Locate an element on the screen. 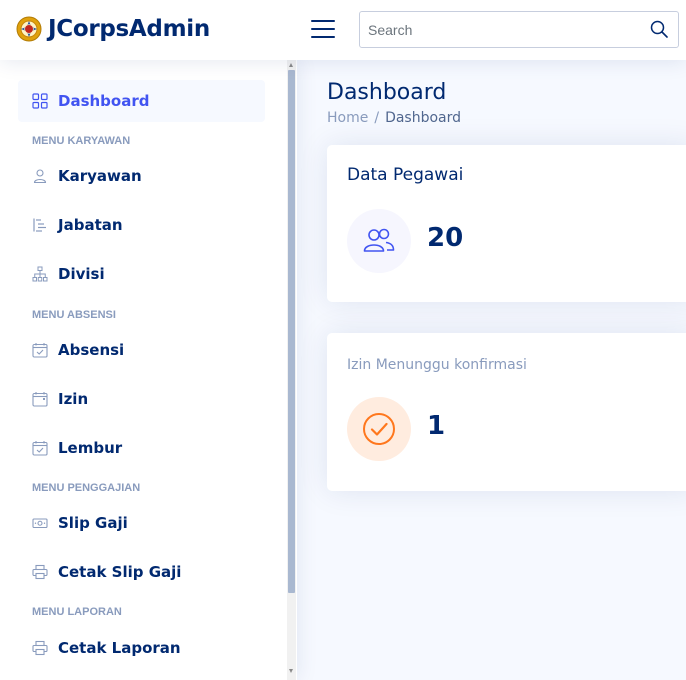 The height and width of the screenshot is (680, 686). sidebar-item-lembur: Lembur is located at coordinates (141, 448).